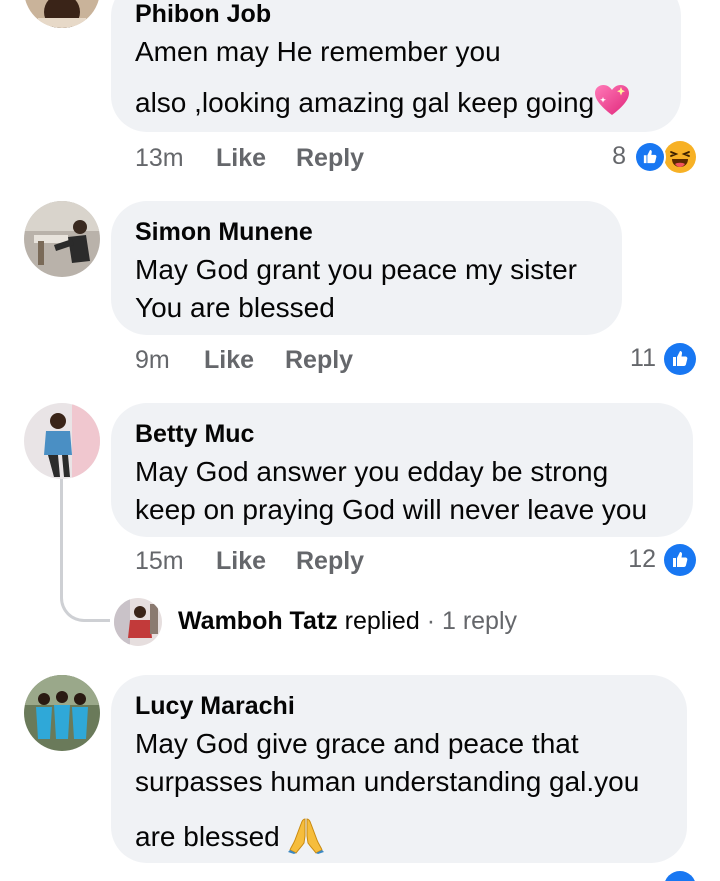  I want to click on comment-text-line: keep on praying God will never leave you, so click(391, 509).